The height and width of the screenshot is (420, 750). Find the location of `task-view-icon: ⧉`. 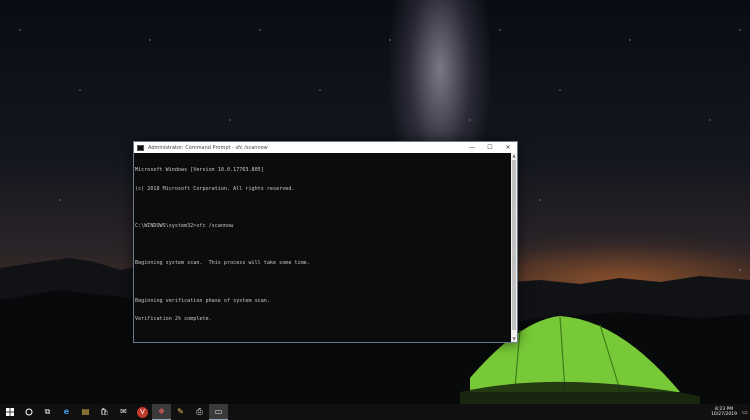

task-view-icon: ⧉ is located at coordinates (47, 412).